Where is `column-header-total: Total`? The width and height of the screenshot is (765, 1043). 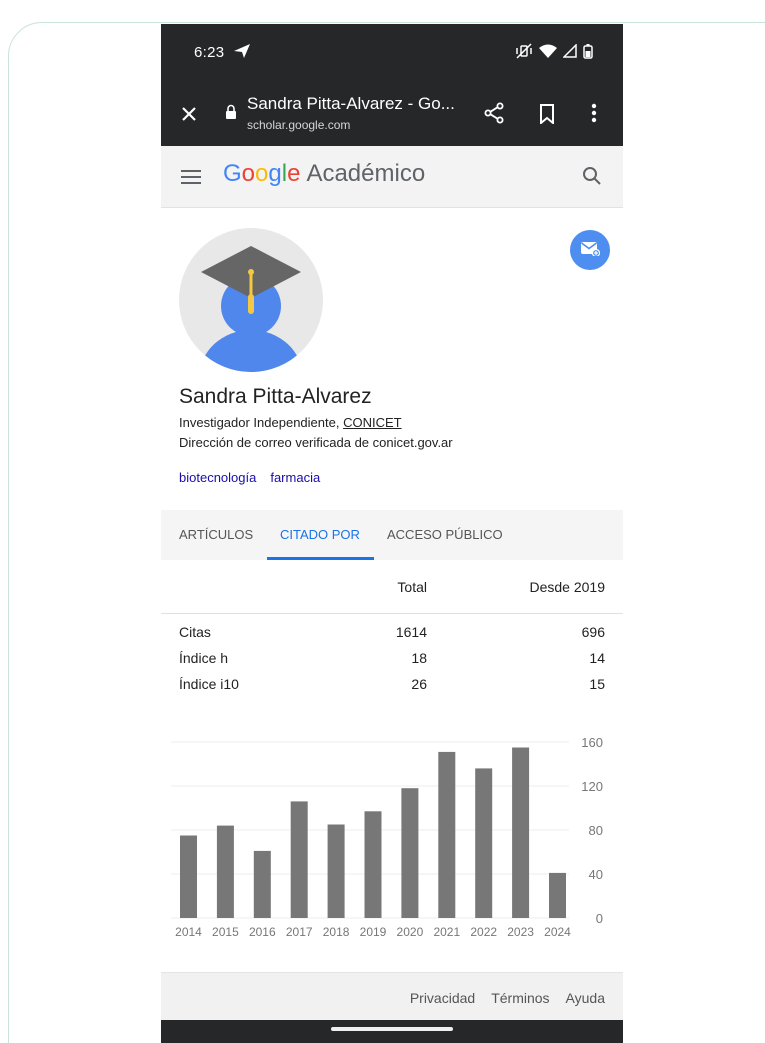 column-header-total: Total is located at coordinates (412, 587).